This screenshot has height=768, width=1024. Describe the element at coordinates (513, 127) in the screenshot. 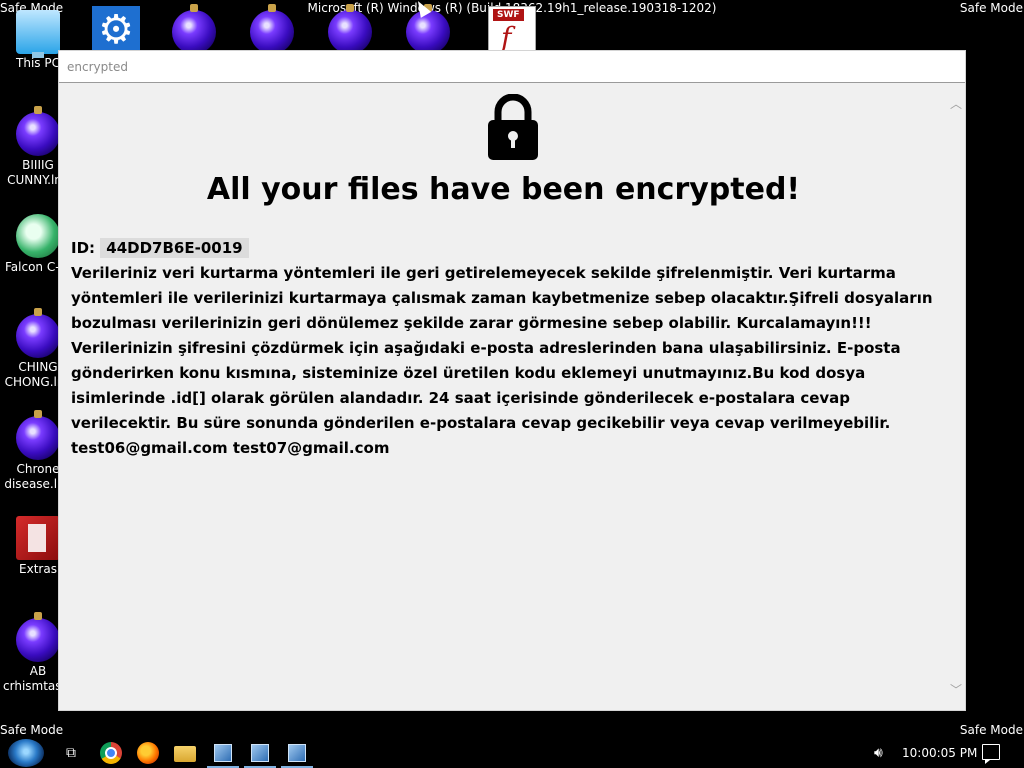

I see `padlock-icon` at that location.